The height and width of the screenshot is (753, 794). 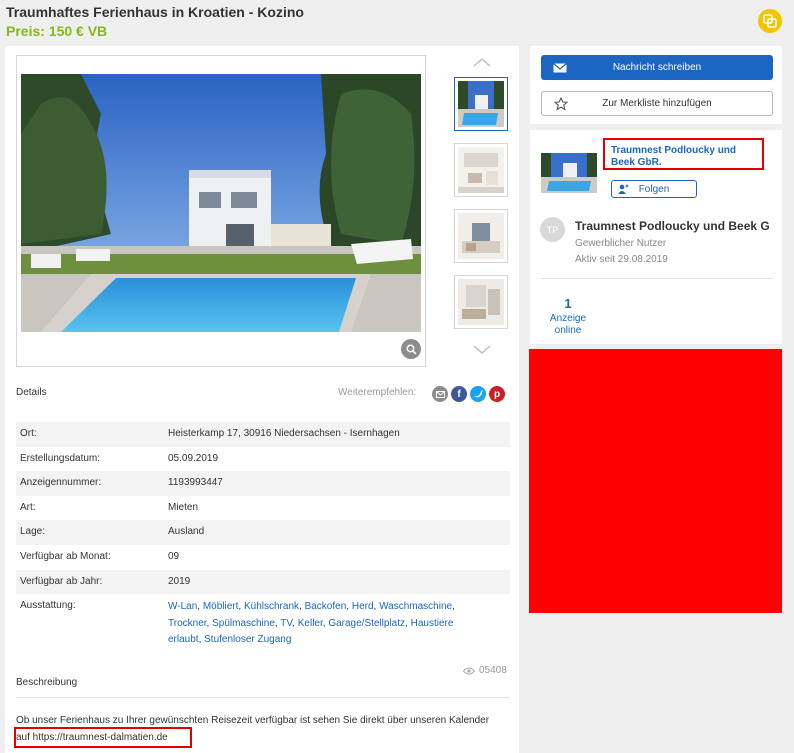 I want to click on feature-link: Kühlschrank, so click(x=271, y=606).